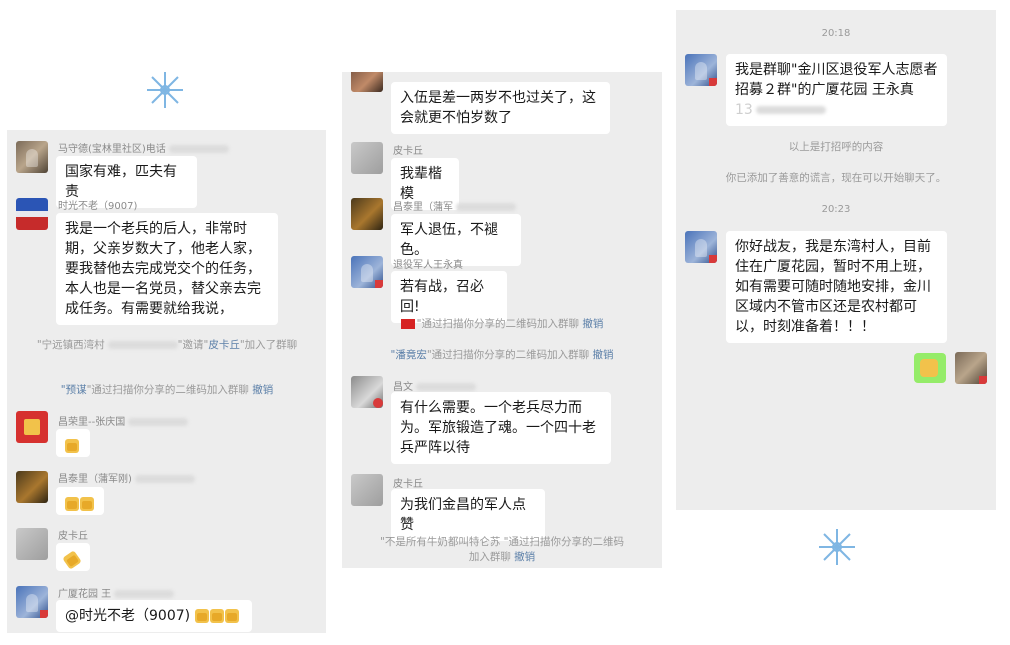 This screenshot has height=645, width=1010. Describe the element at coordinates (126, 477) in the screenshot. I see `sender-name: 昌泰里（蒲军刚)` at that location.